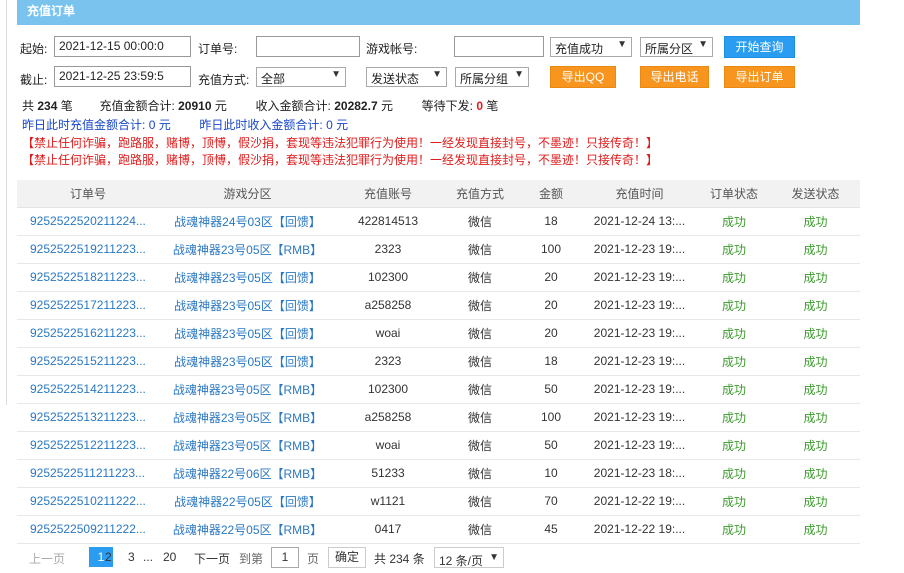  What do you see at coordinates (212, 558) in the screenshot?
I see `next-page-button: 下一页` at bounding box center [212, 558].